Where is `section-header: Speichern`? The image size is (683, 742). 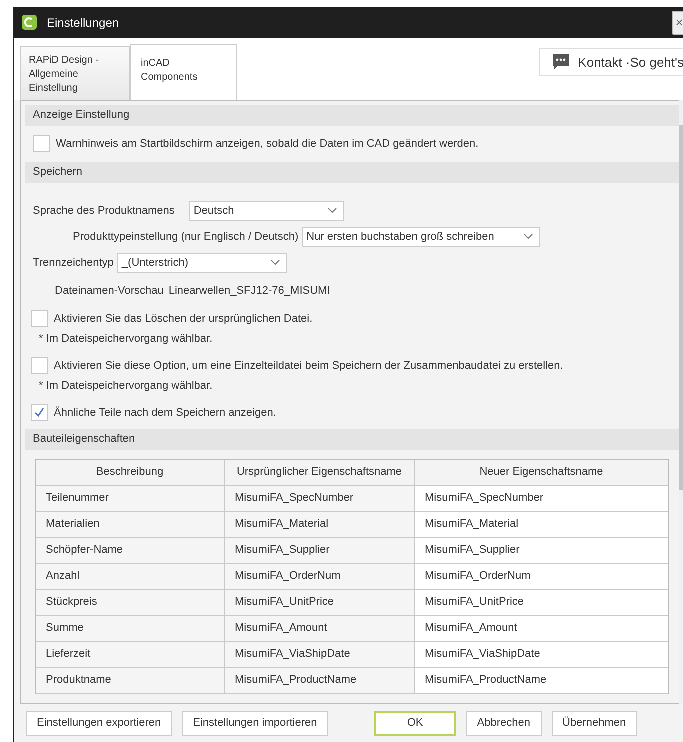 section-header: Speichern is located at coordinates (352, 172).